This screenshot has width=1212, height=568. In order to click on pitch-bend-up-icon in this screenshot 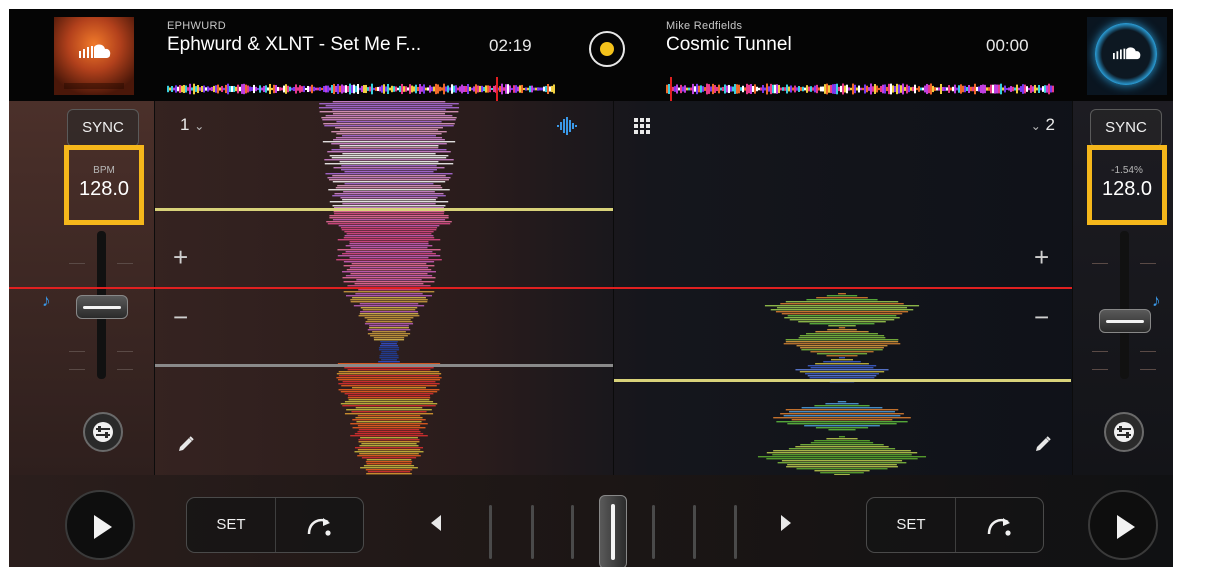, I will do `click(786, 523)`.